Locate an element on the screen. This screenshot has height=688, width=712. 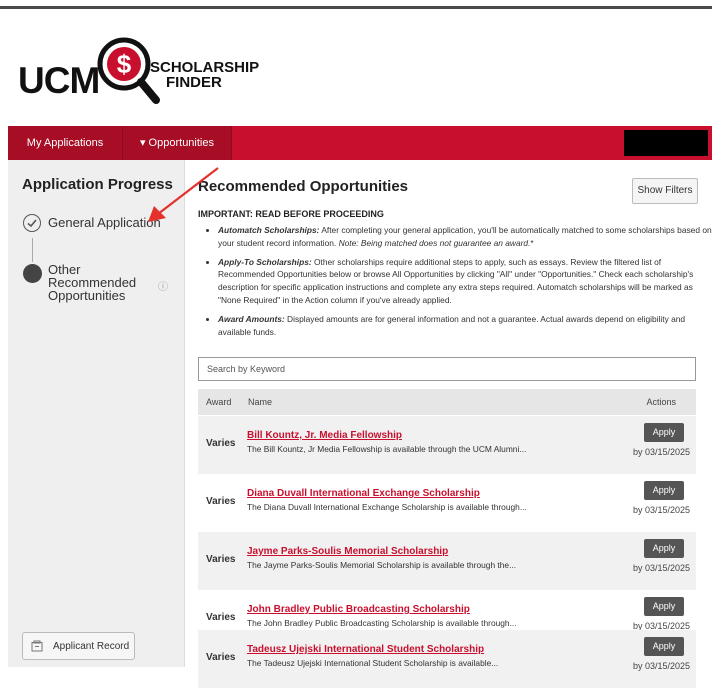
scholarship-link: Jayme Parks-Soulis Memorial Scholarship is located at coordinates (347, 551).